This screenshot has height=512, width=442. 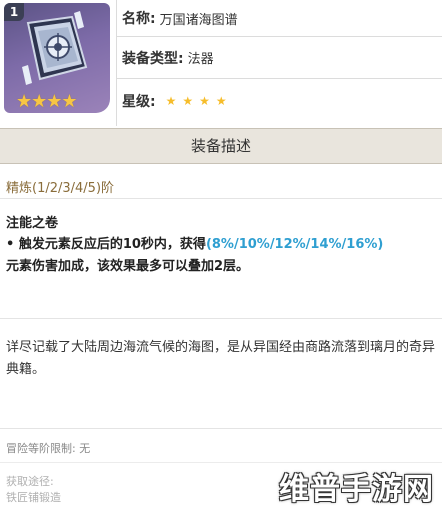 What do you see at coordinates (199, 101) in the screenshot?
I see `rarity-stars: ★★★★` at bounding box center [199, 101].